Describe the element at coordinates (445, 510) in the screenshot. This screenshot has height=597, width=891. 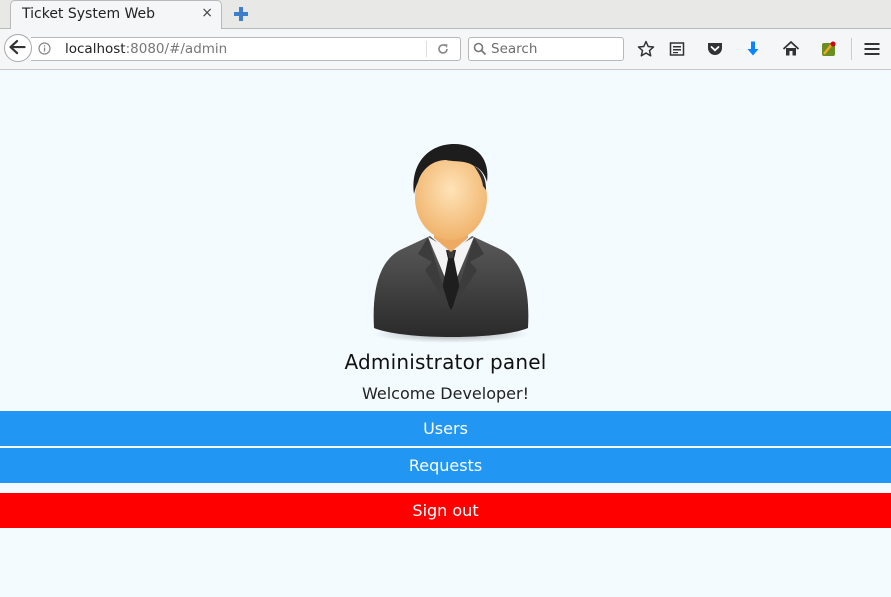
I see `sign-out-button: Sign out` at that location.